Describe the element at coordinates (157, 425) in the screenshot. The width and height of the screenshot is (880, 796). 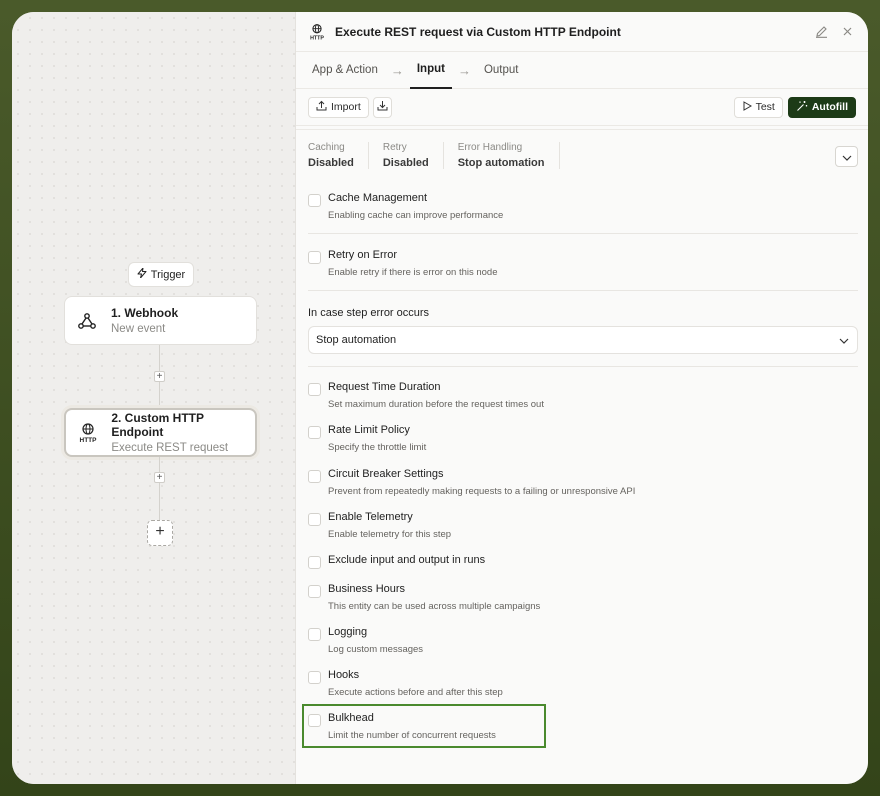
I see `node-title: 2. Custom HTTP Endpoint` at that location.